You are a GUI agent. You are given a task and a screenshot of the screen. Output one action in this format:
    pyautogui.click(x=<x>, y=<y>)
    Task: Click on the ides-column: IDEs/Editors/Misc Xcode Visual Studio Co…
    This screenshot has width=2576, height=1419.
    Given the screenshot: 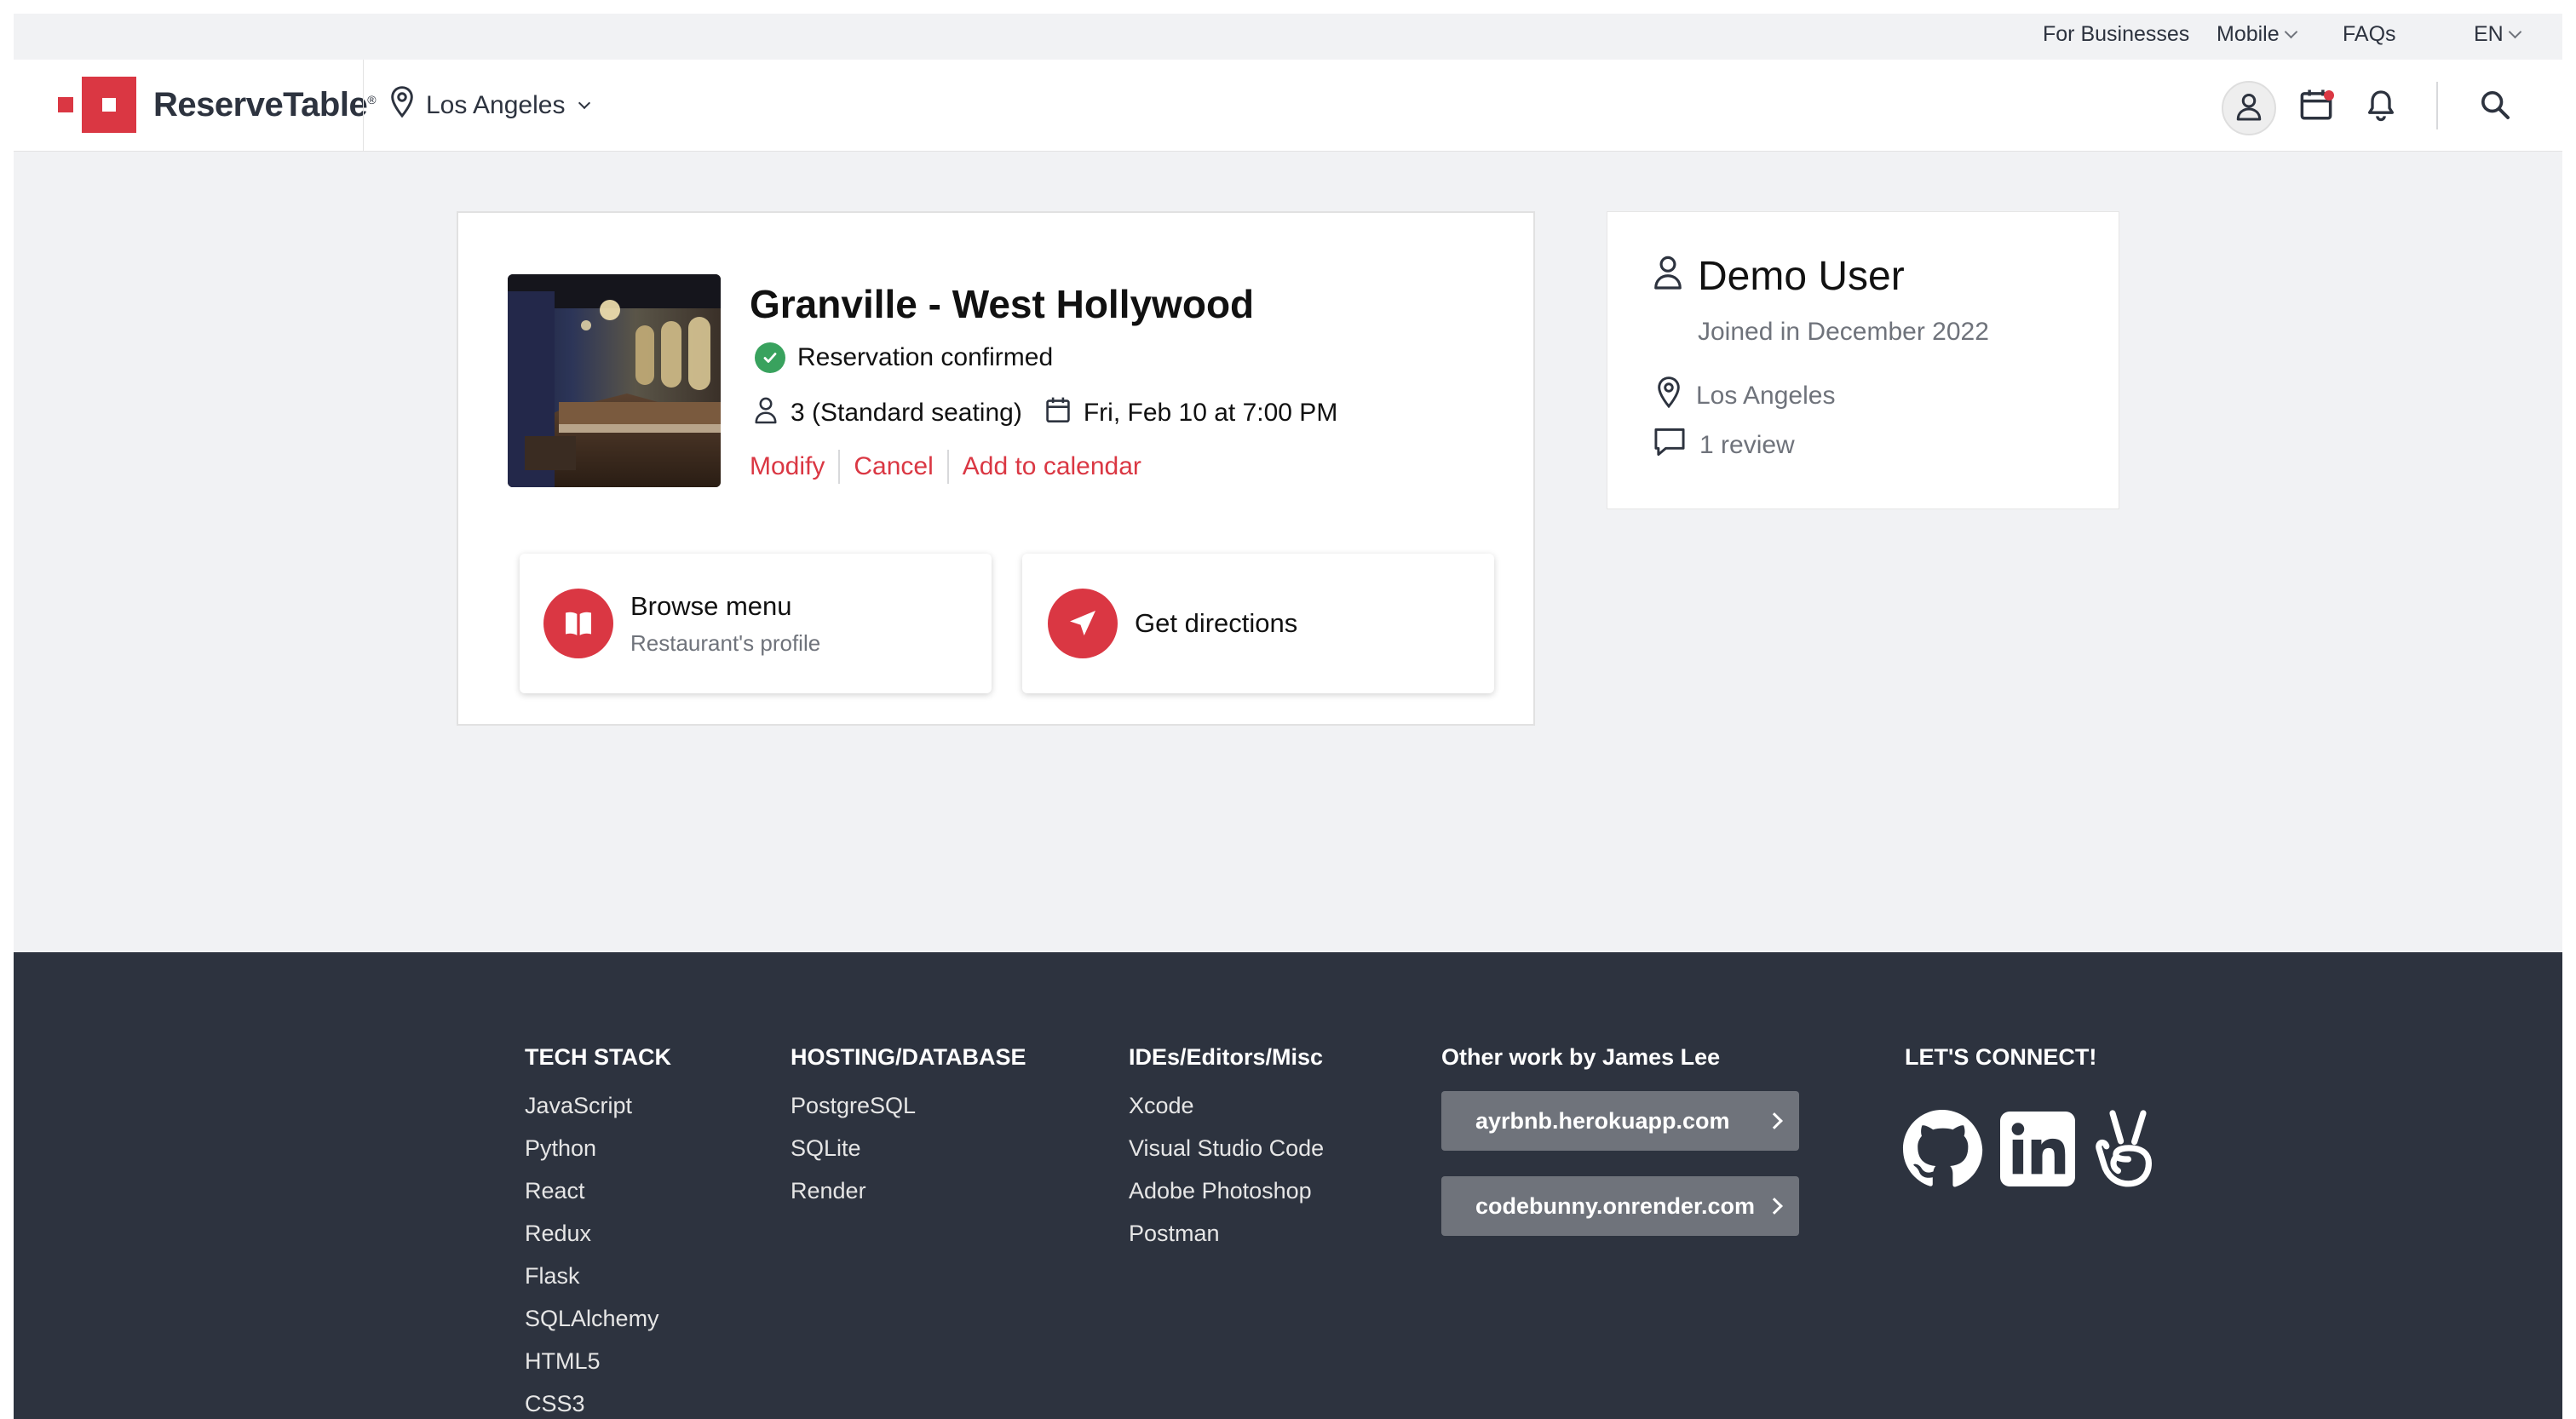 What is the action you would take?
    pyautogui.click(x=1226, y=1153)
    